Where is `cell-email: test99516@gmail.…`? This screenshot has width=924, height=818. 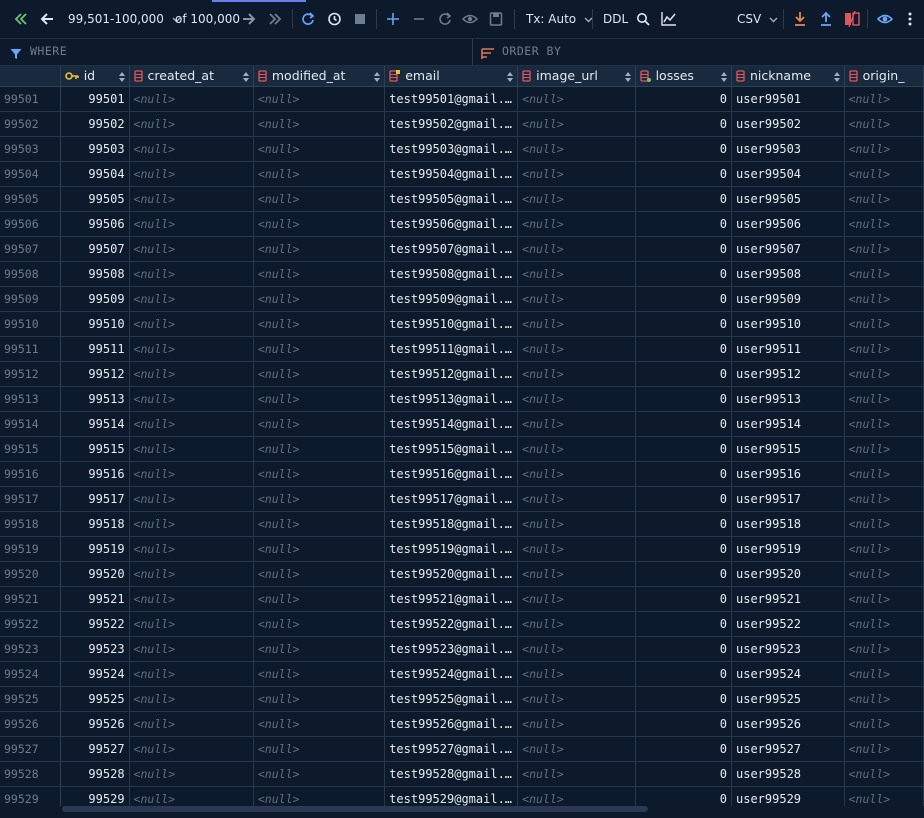
cell-email: test99516@gmail.… is located at coordinates (451, 474).